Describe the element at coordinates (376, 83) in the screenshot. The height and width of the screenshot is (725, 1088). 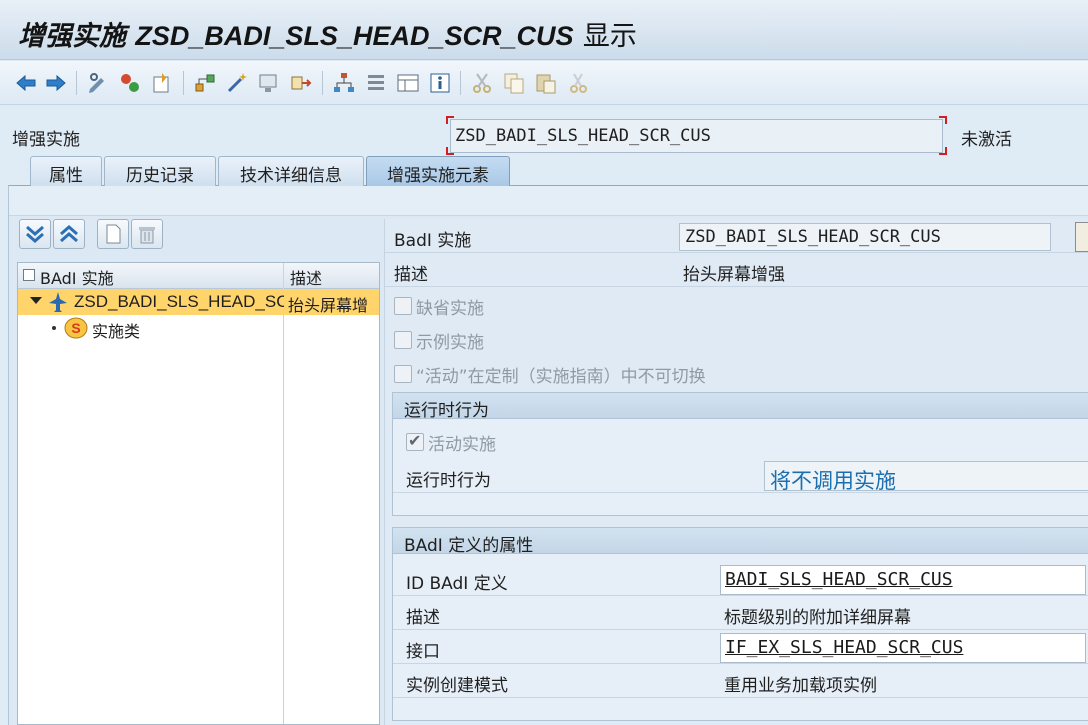
I see `list-icon` at that location.